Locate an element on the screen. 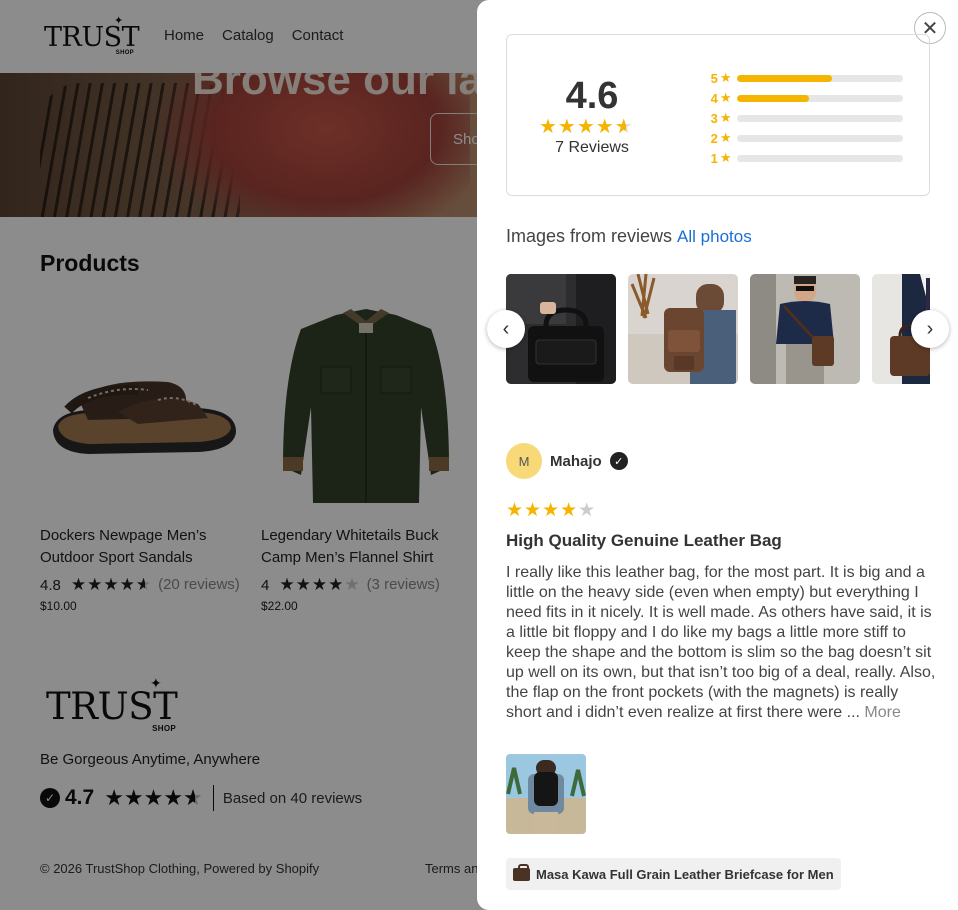 The height and width of the screenshot is (910, 958). carousel-next-button: › is located at coordinates (930, 329).